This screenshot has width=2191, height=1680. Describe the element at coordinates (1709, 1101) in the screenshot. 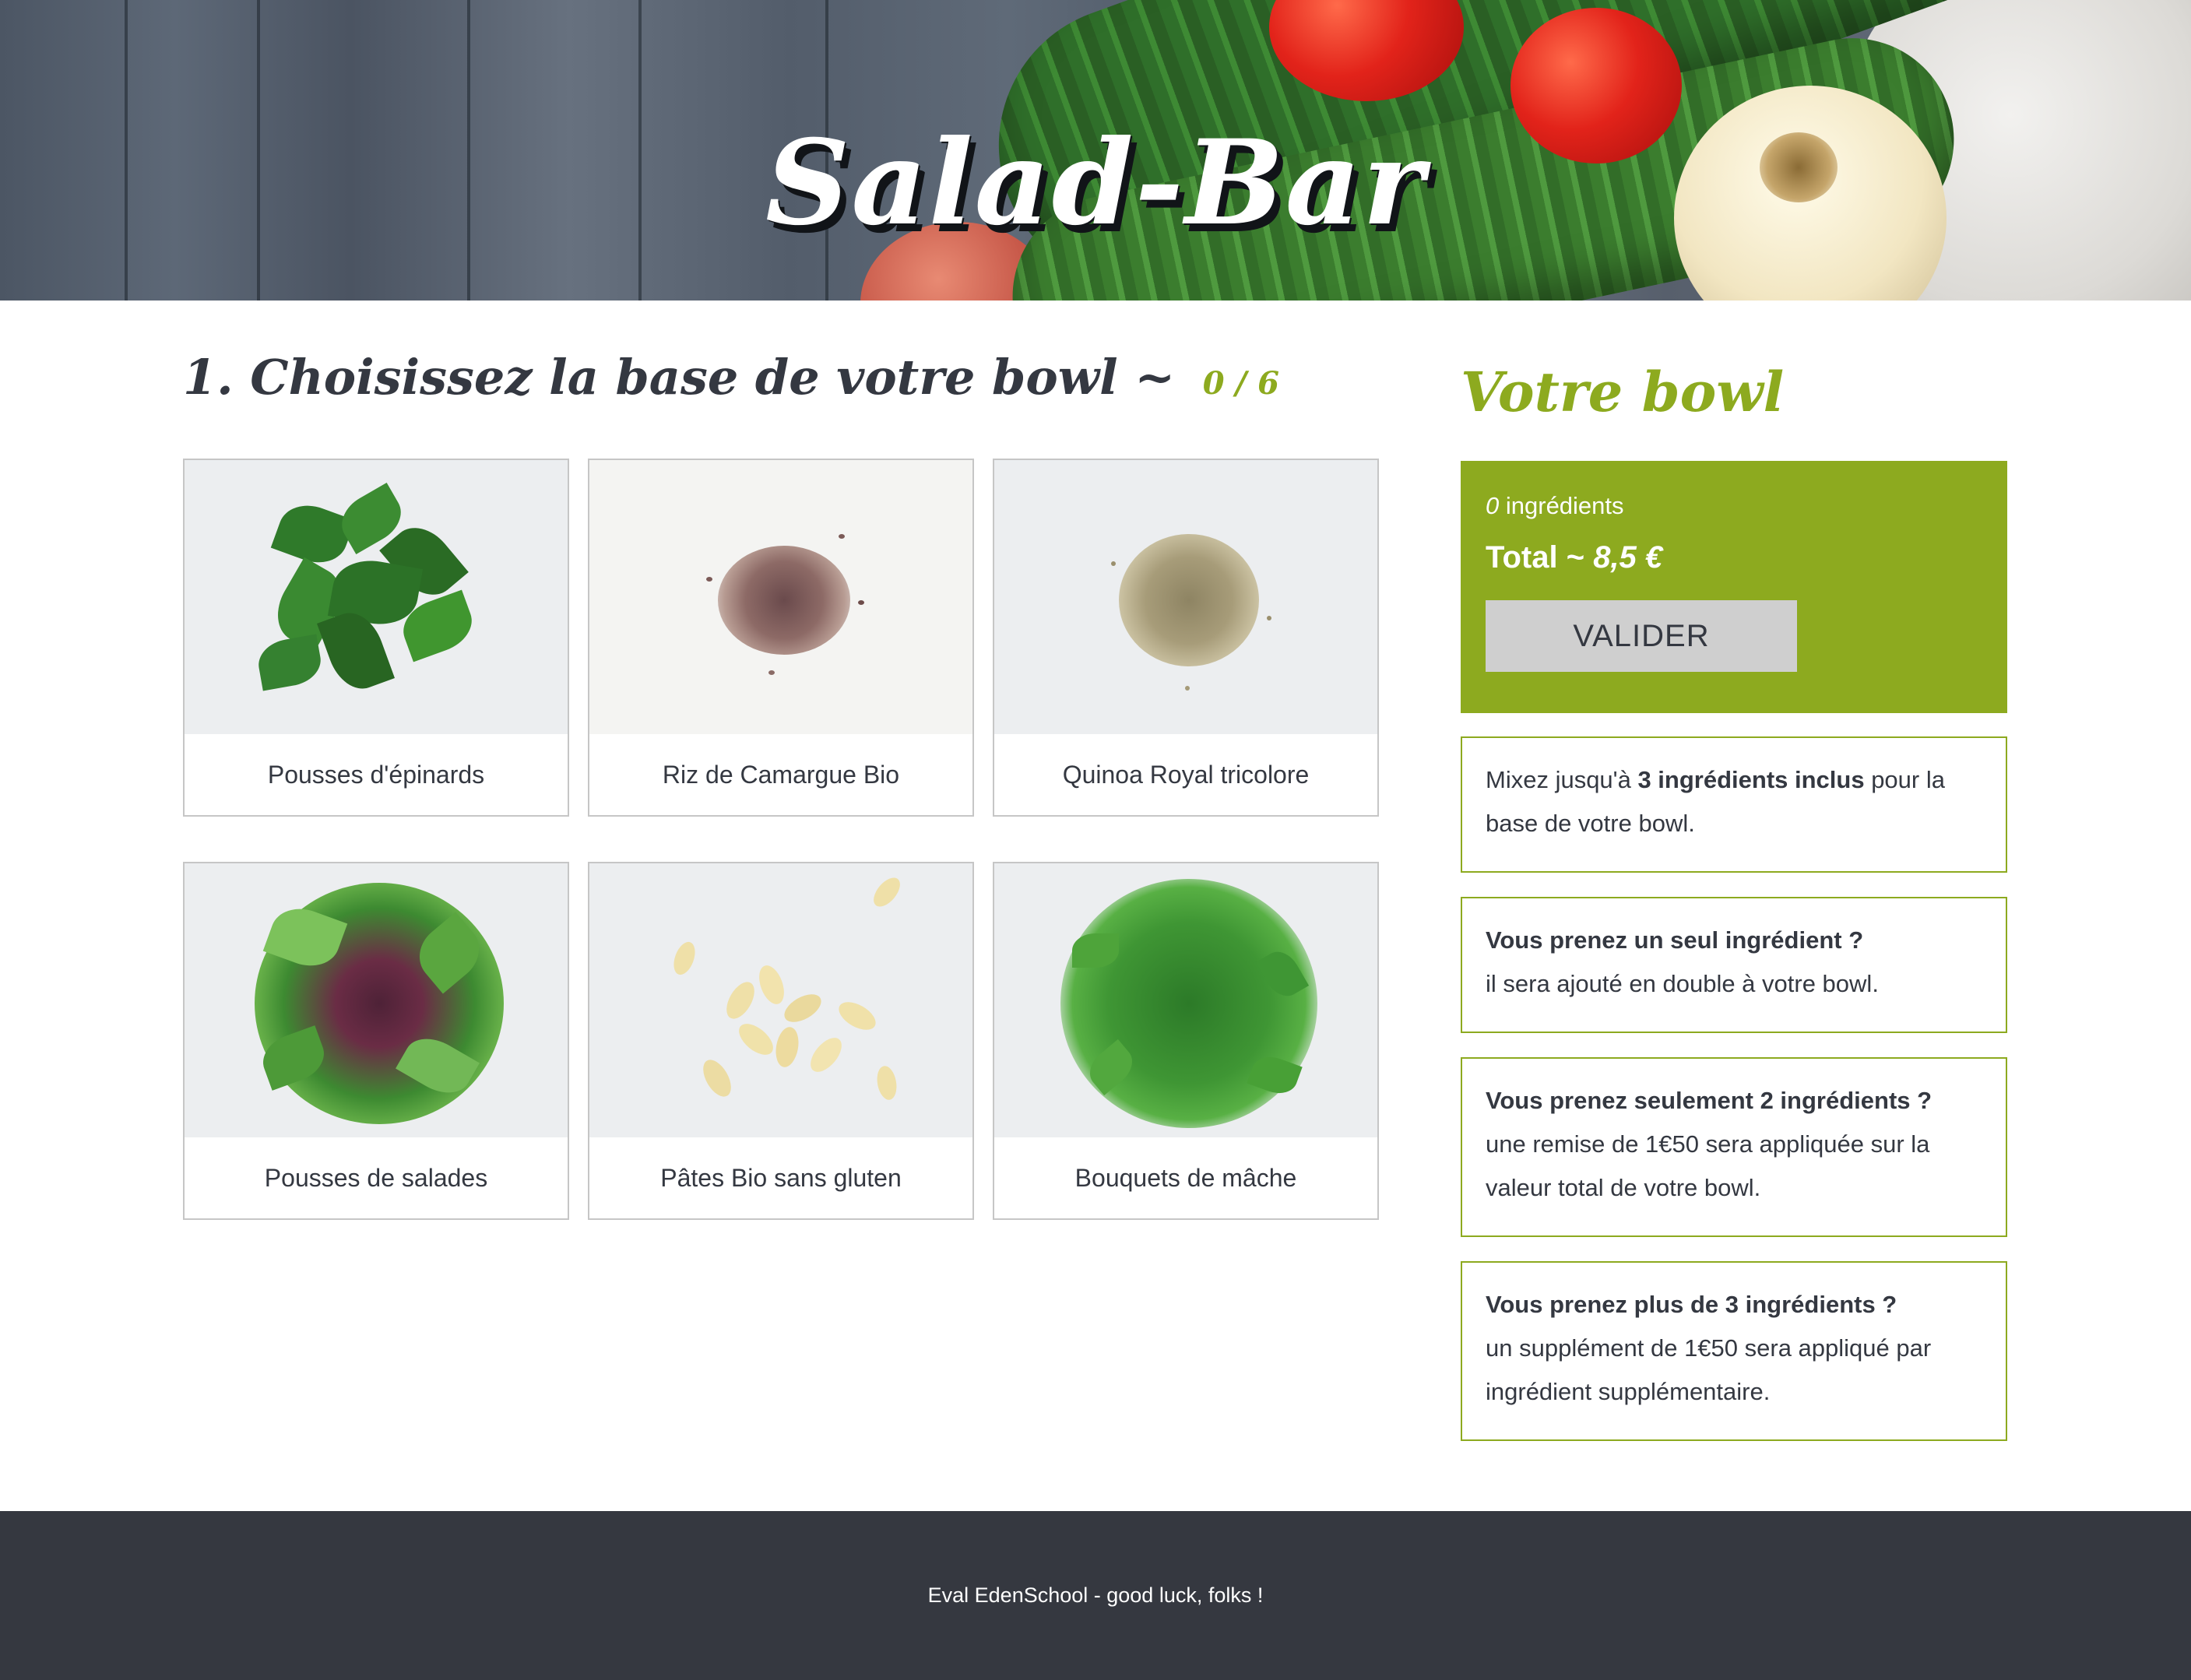

I see `rule-question: Vous prenez seulement 2 ingrédients ?` at that location.